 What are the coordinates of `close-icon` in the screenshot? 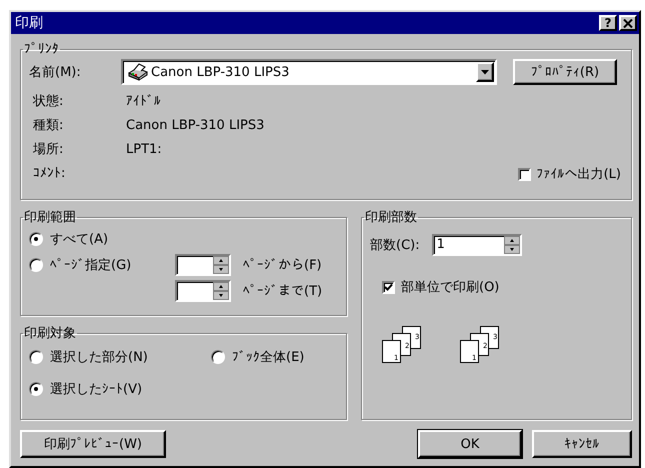 It's located at (628, 23).